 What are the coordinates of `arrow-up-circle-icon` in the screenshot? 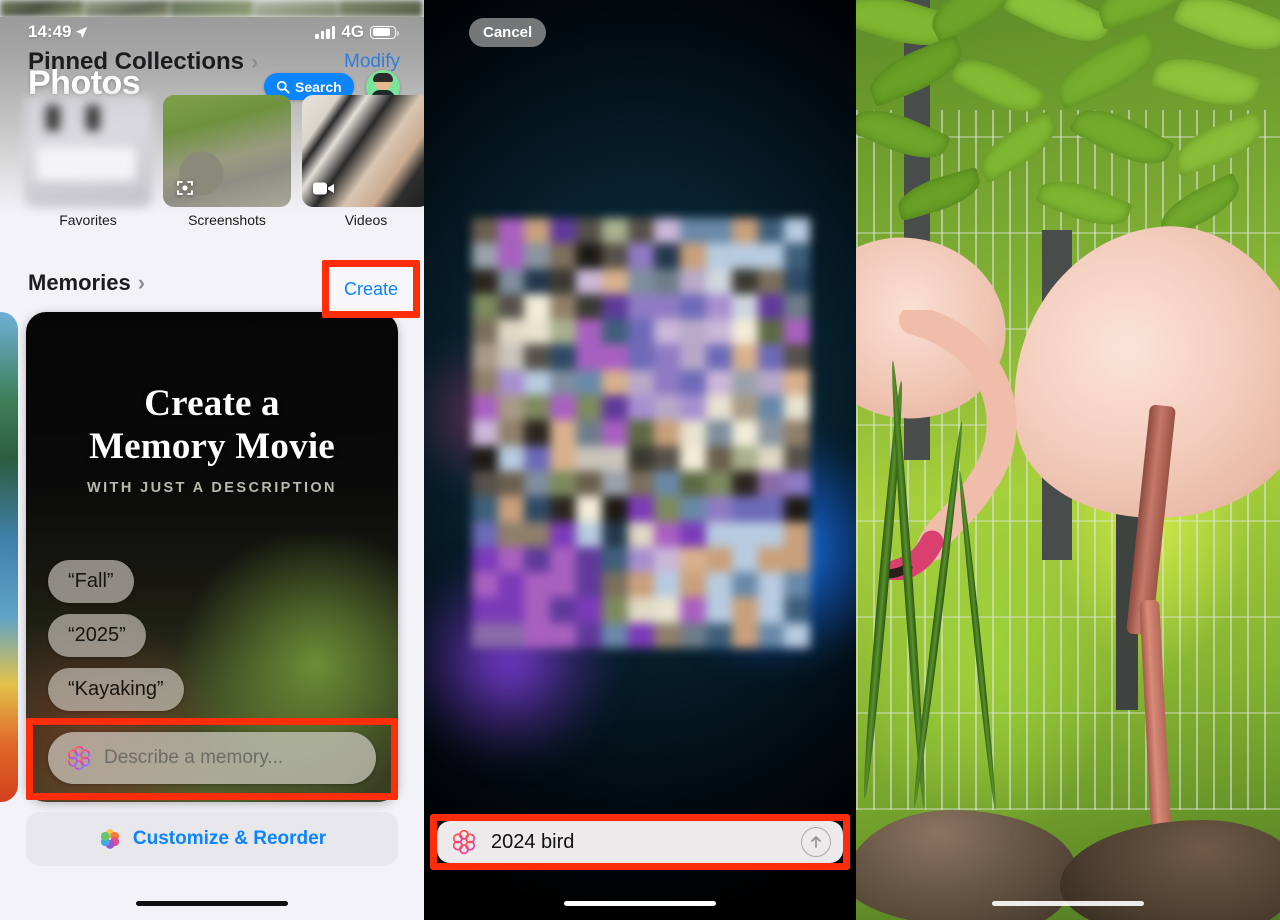 It's located at (816, 842).